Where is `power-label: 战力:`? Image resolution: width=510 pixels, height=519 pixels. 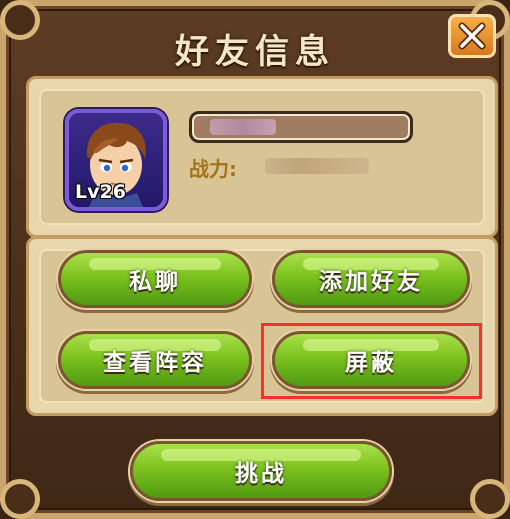 power-label: 战力: is located at coordinates (213, 169).